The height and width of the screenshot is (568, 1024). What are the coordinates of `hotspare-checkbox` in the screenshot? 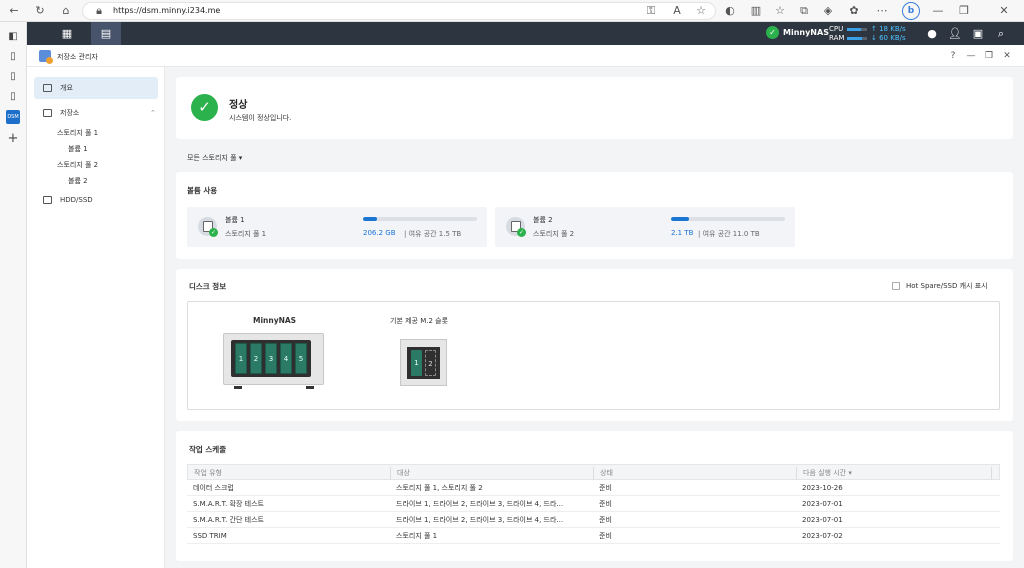 It's located at (896, 286).